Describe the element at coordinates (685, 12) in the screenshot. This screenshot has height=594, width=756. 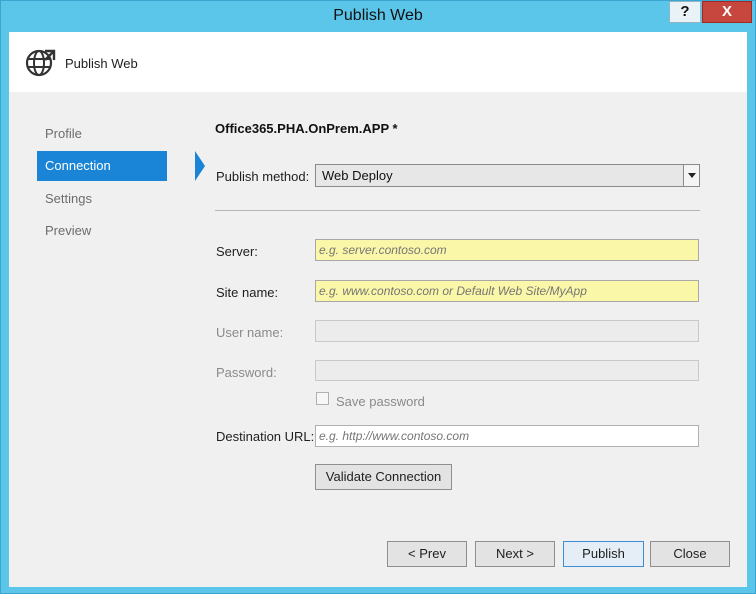
I see `help-button: ?` at that location.